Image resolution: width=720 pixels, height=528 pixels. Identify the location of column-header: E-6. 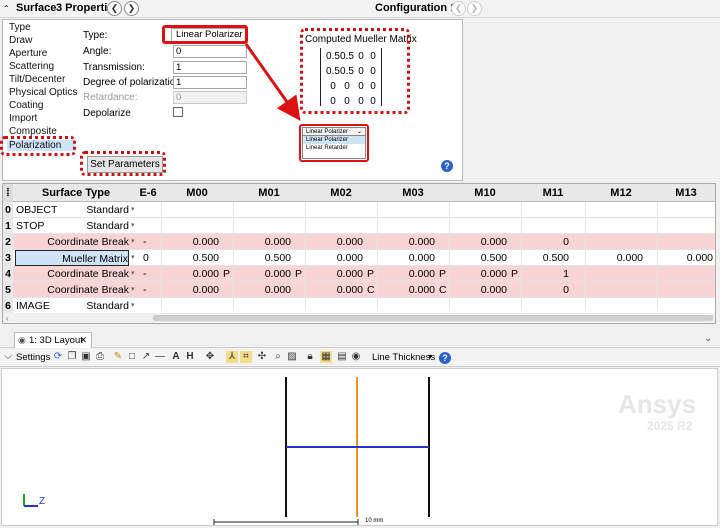
(148, 193).